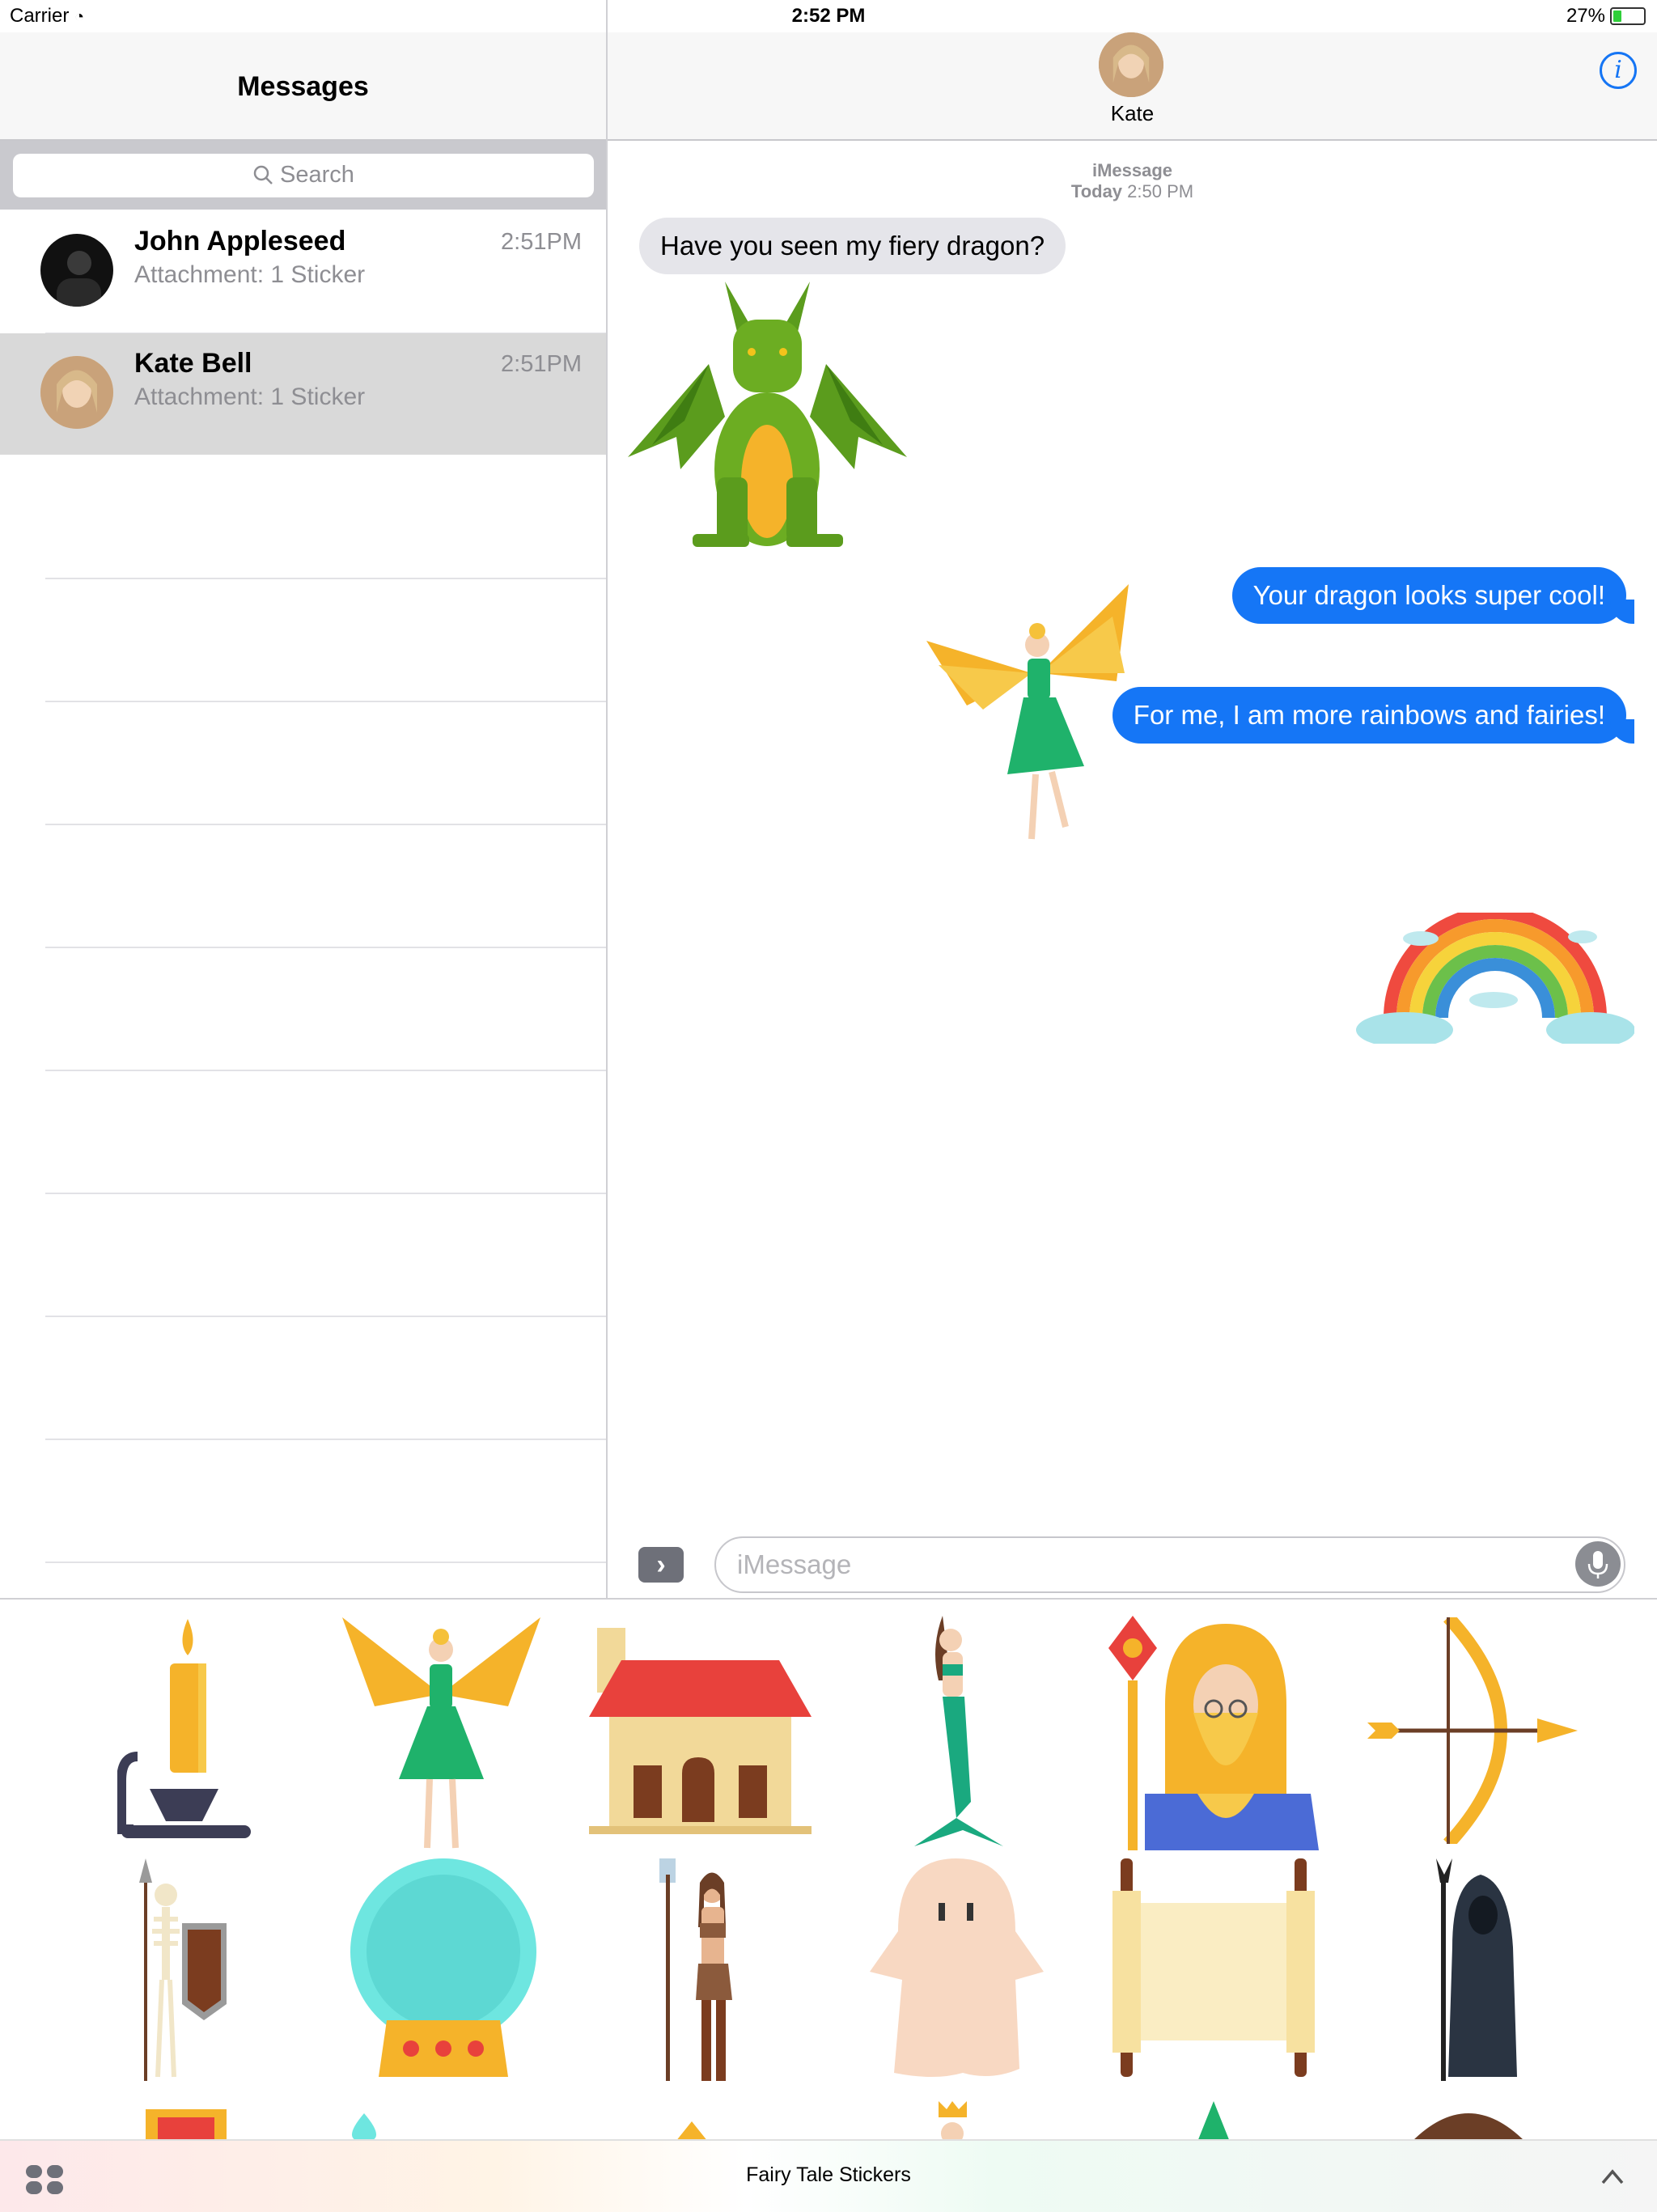  What do you see at coordinates (1096, 191) in the screenshot?
I see `timestamp-day: Today` at bounding box center [1096, 191].